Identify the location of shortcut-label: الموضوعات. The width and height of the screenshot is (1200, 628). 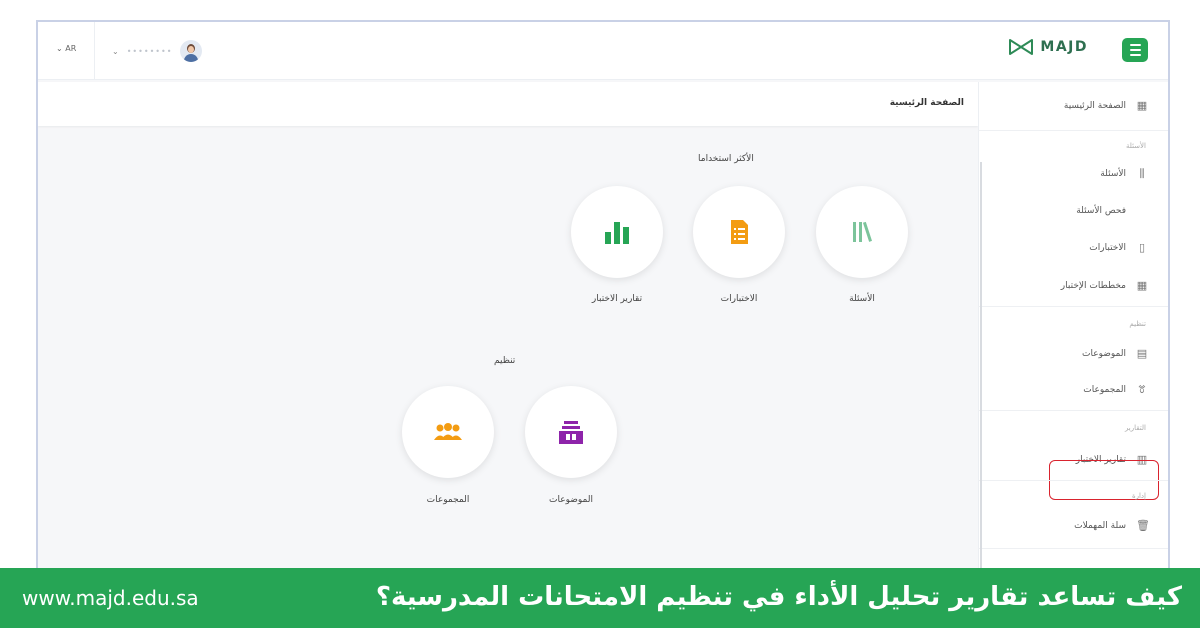
(571, 500).